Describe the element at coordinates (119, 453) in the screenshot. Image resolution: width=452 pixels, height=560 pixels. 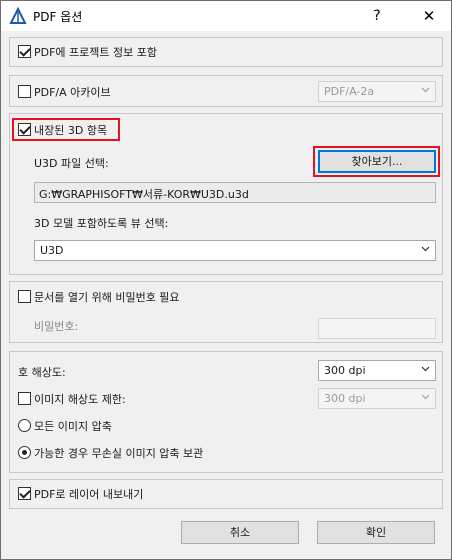
I see `compress-lossless-label: 가능한 경우 무손실 이미지 압축 보관` at that location.